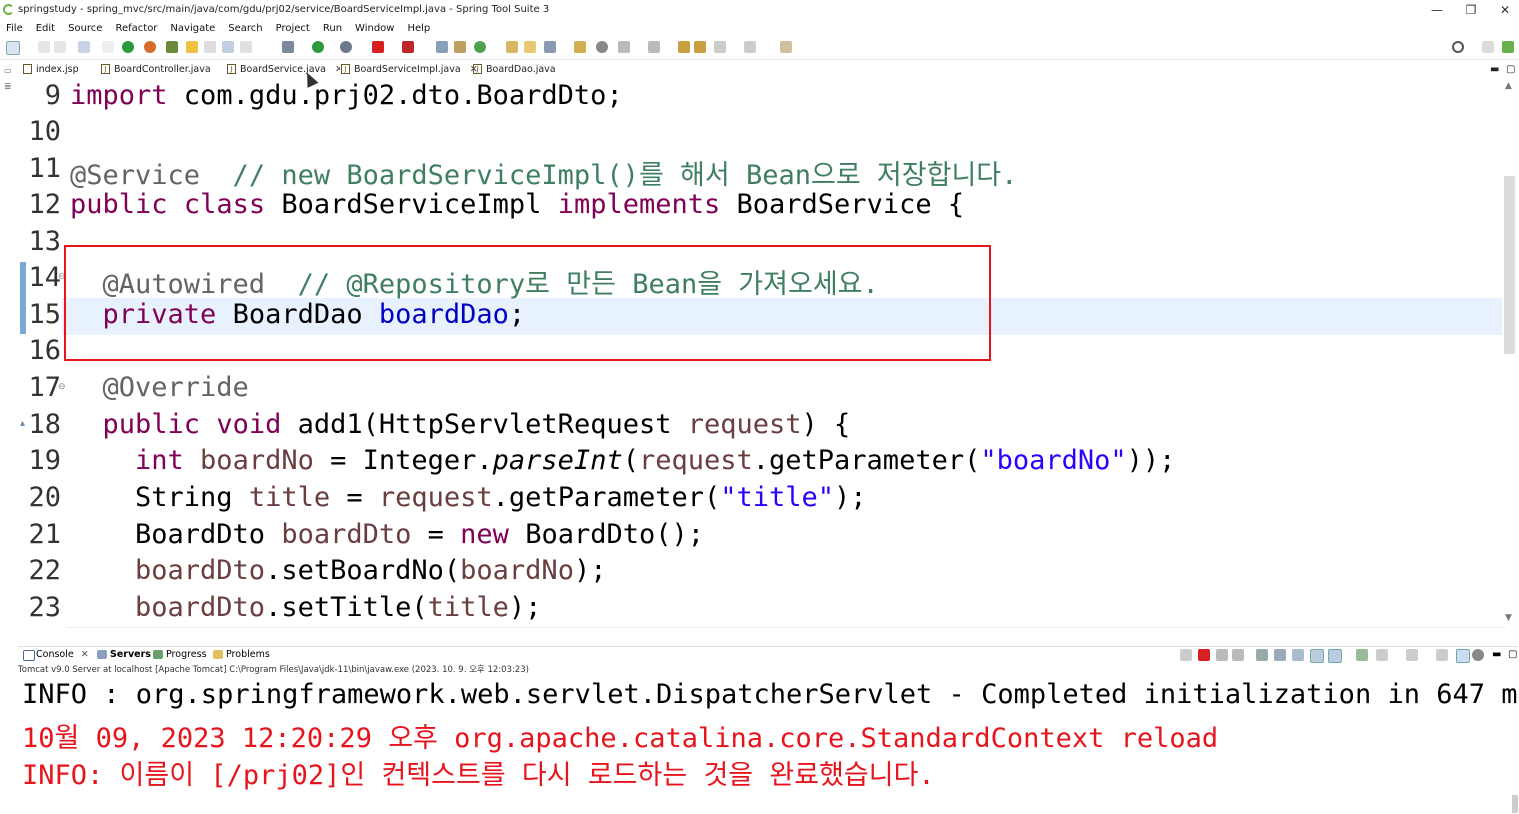 The width and height of the screenshot is (1519, 814). Describe the element at coordinates (1280, 655) in the screenshot. I see `word-wrap-icon` at that location.